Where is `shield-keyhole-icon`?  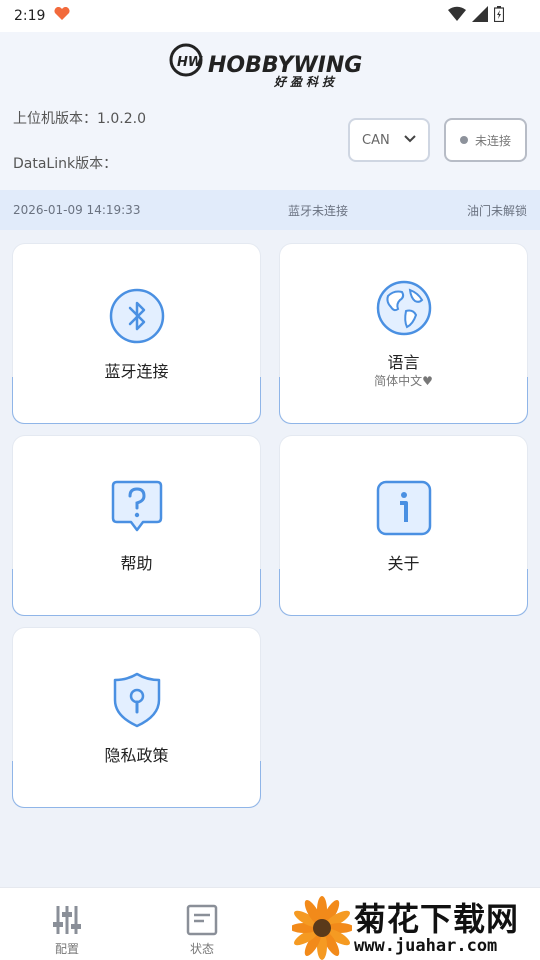
shield-keyhole-icon is located at coordinates (137, 700).